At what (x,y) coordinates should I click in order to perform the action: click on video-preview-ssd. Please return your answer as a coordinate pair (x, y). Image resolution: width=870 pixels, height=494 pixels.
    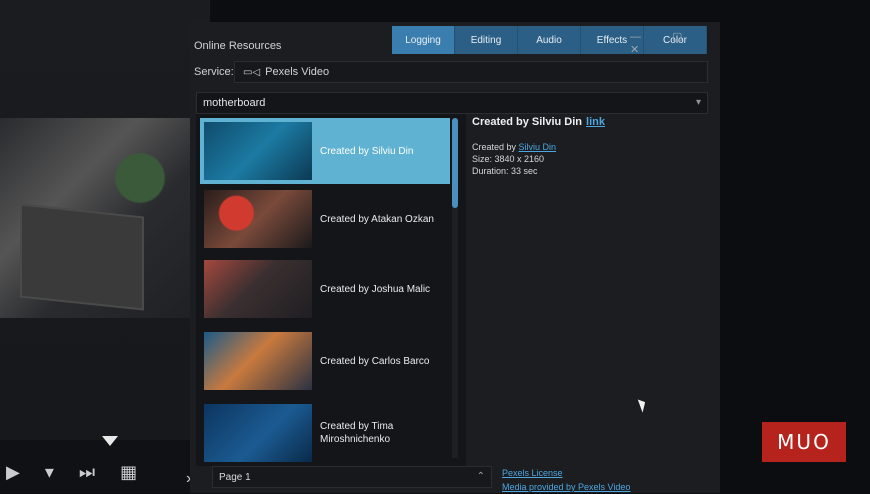
    Looking at the image, I should click on (82, 257).